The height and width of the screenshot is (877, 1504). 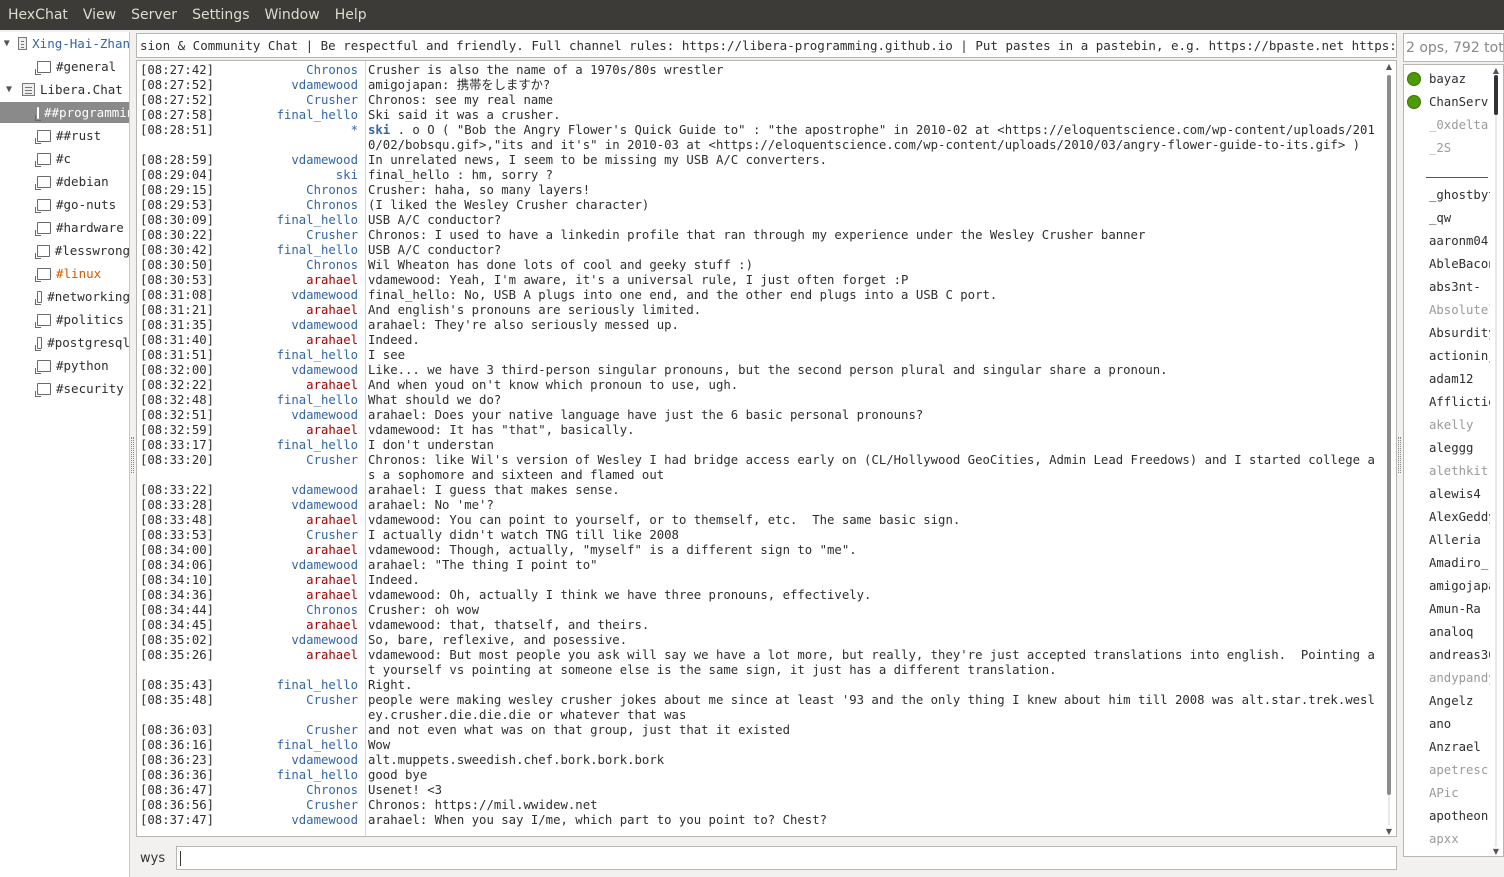 I want to click on menu-window: Window, so click(x=291, y=15).